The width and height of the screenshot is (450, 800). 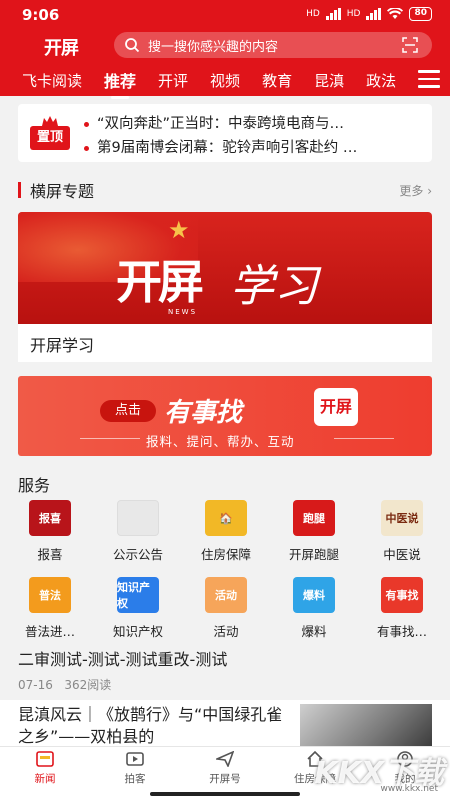 I want to click on service-item: 中医说 中医说, so click(x=402, y=531).